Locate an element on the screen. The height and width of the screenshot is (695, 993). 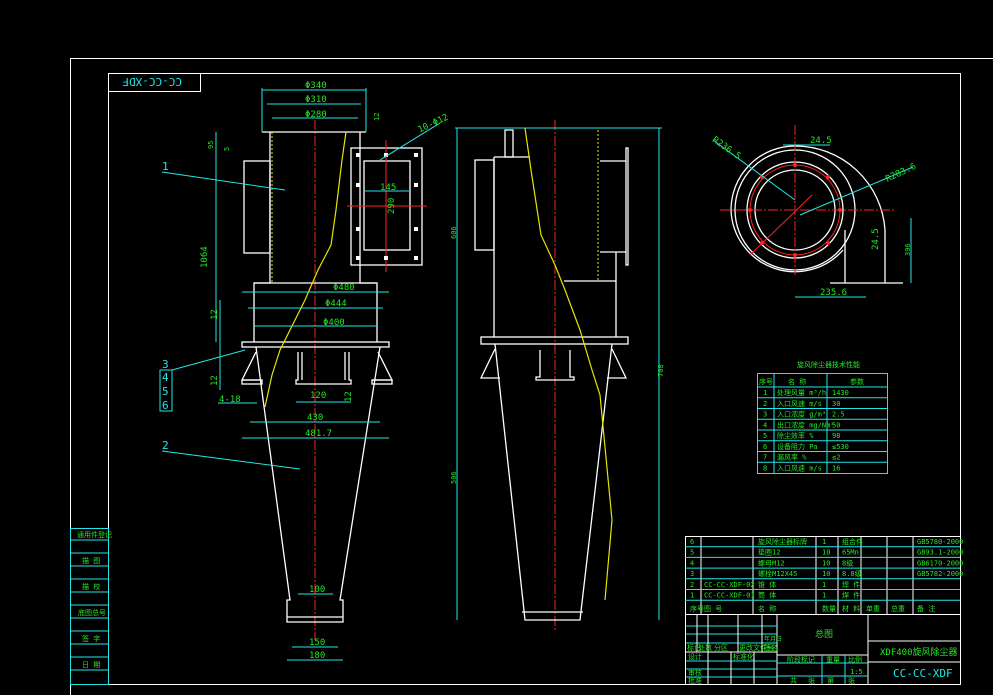
drawing-label: 3 is located at coordinates (165, 364).